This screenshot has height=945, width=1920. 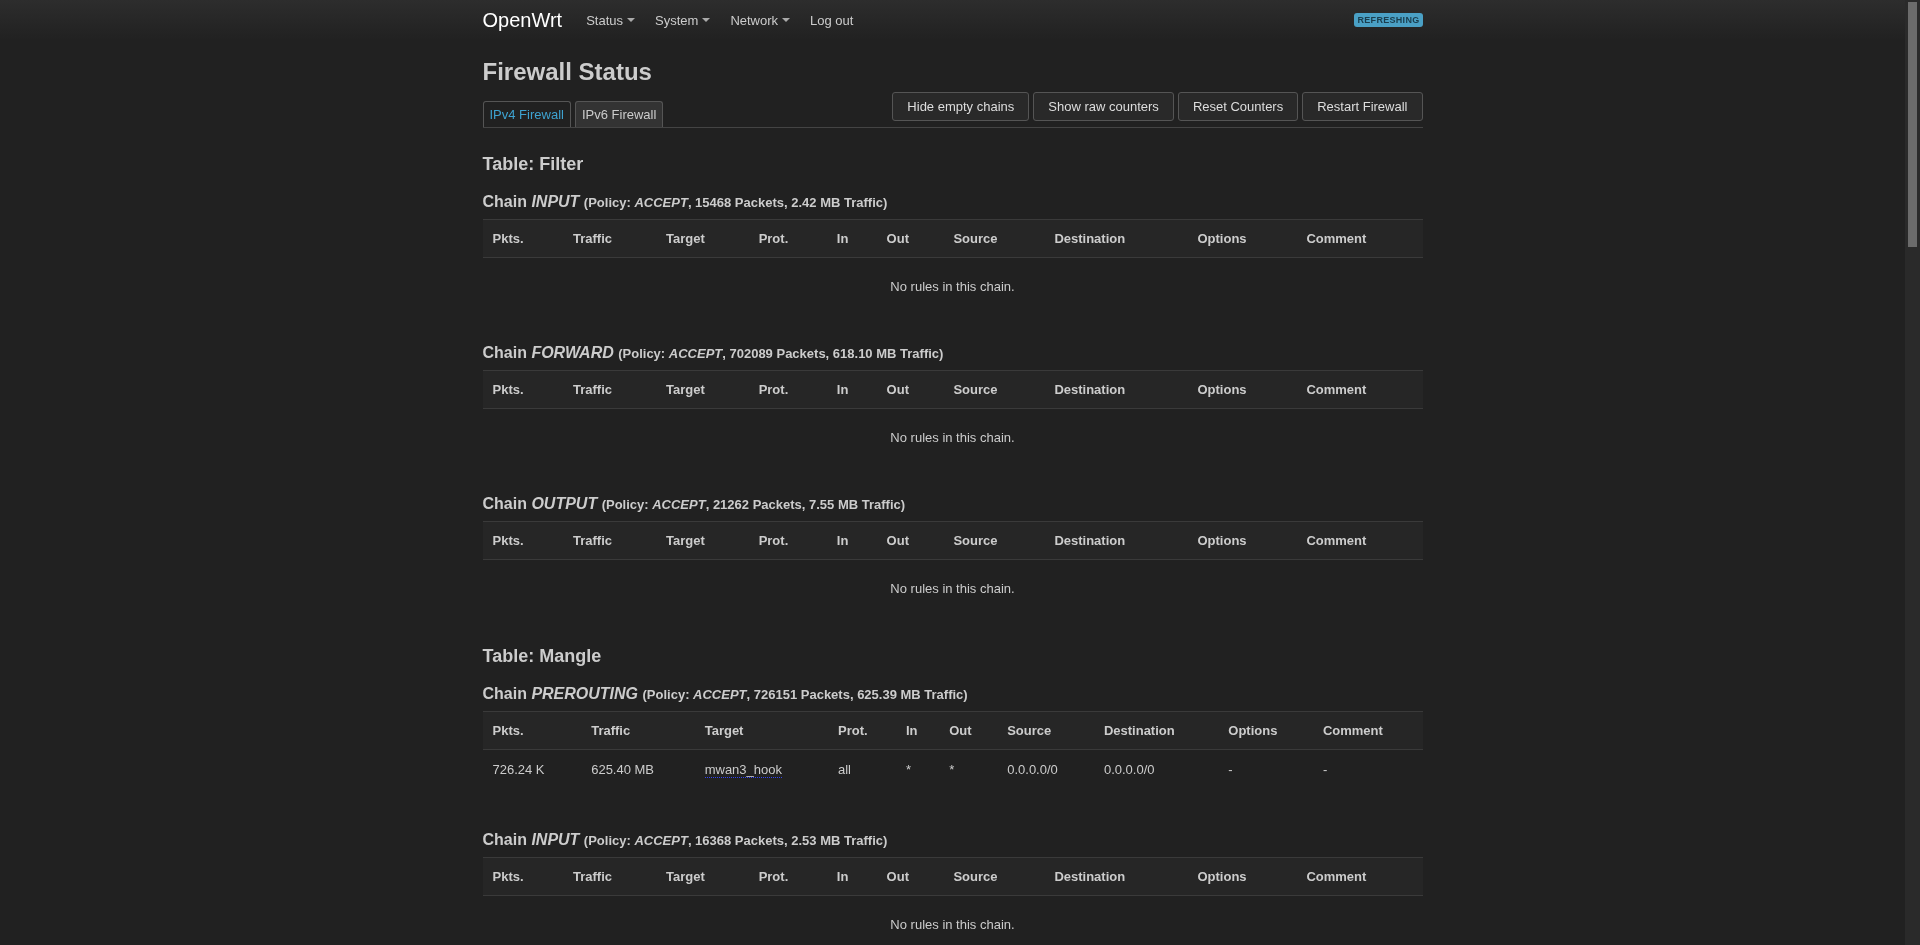 What do you see at coordinates (961, 106) in the screenshot?
I see `action-button: Hide empty chains` at bounding box center [961, 106].